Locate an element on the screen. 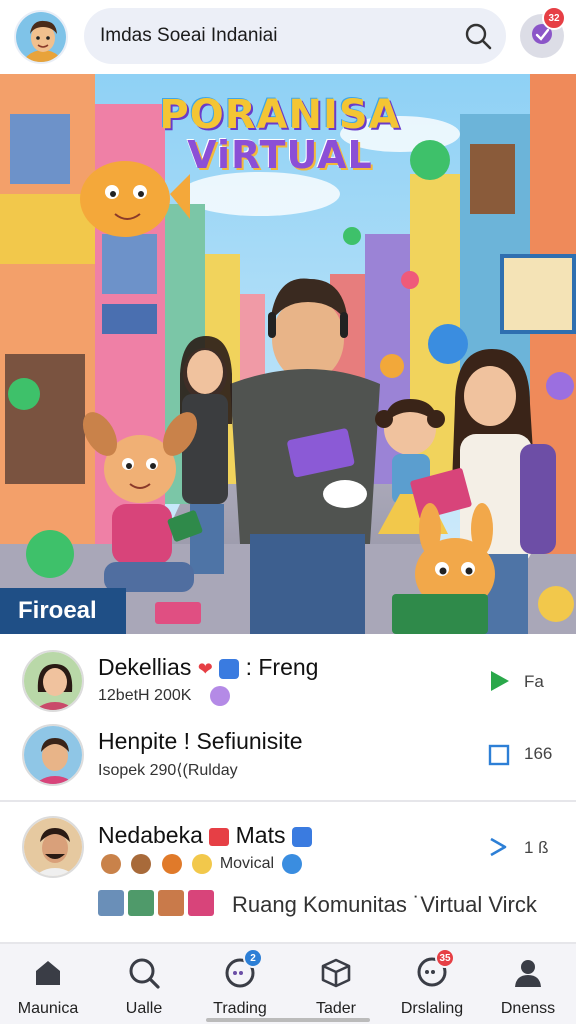 The height and width of the screenshot is (1024, 576). top-bar: Imdas Soeai Indaniai 32 is located at coordinates (288, 37).